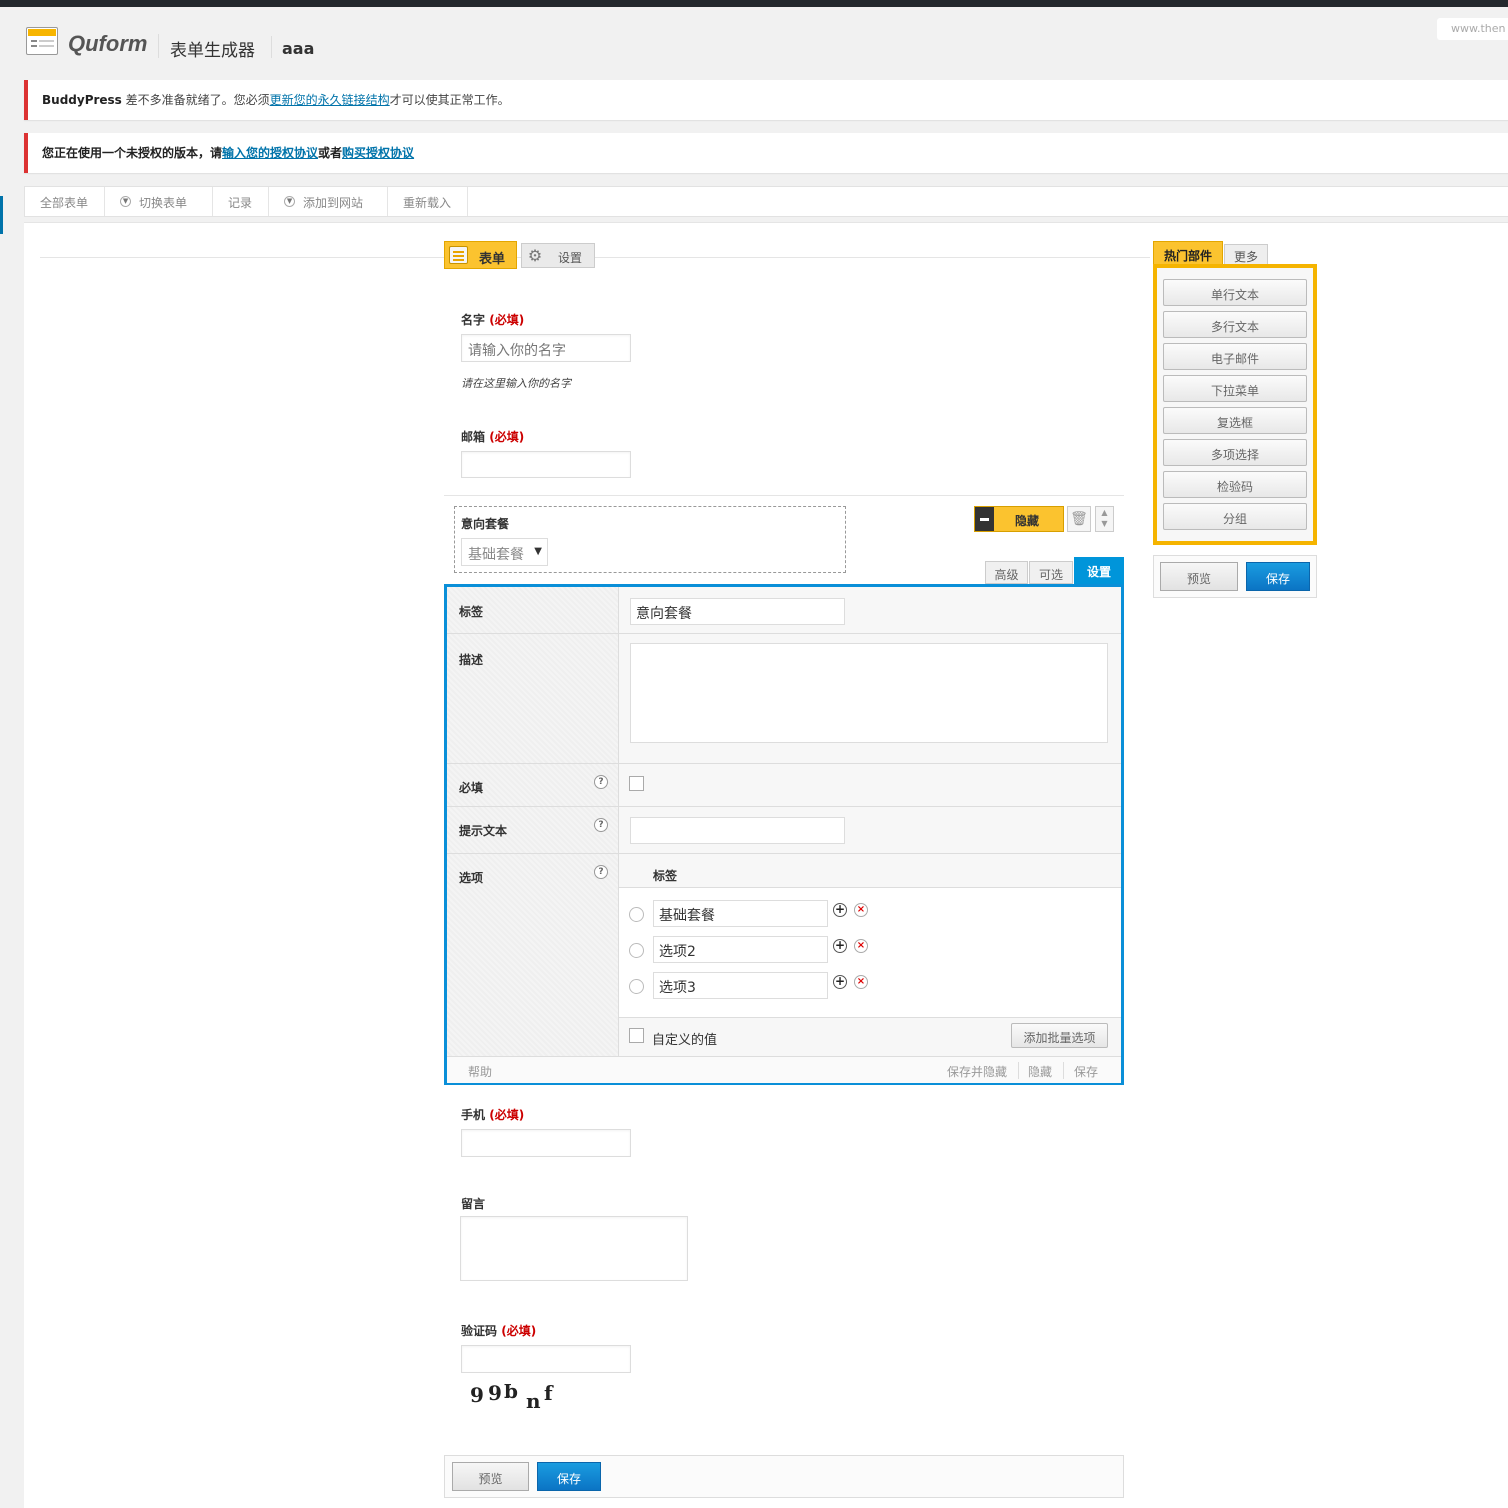  What do you see at coordinates (740, 913) in the screenshot?
I see `option-input: 基础套餐` at bounding box center [740, 913].